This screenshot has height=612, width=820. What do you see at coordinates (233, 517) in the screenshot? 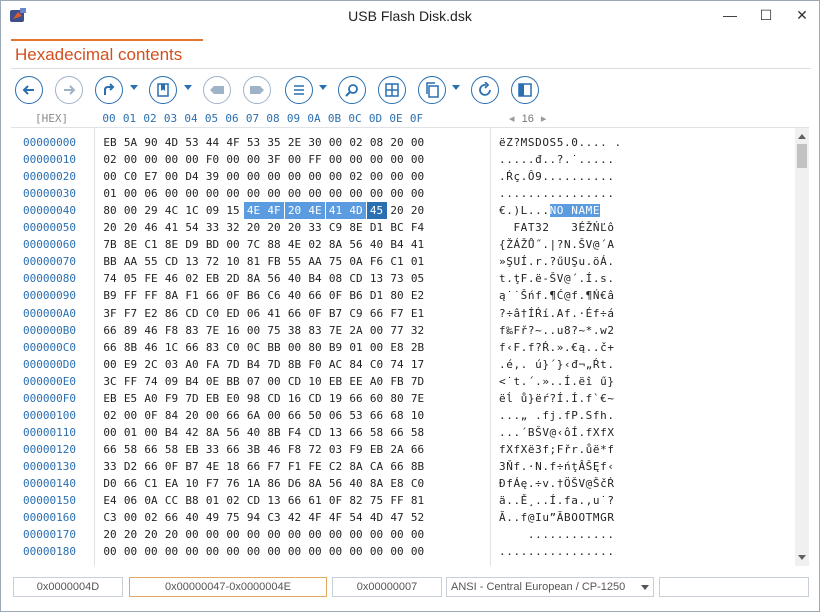
I see `hex-byte: 75` at bounding box center [233, 517].